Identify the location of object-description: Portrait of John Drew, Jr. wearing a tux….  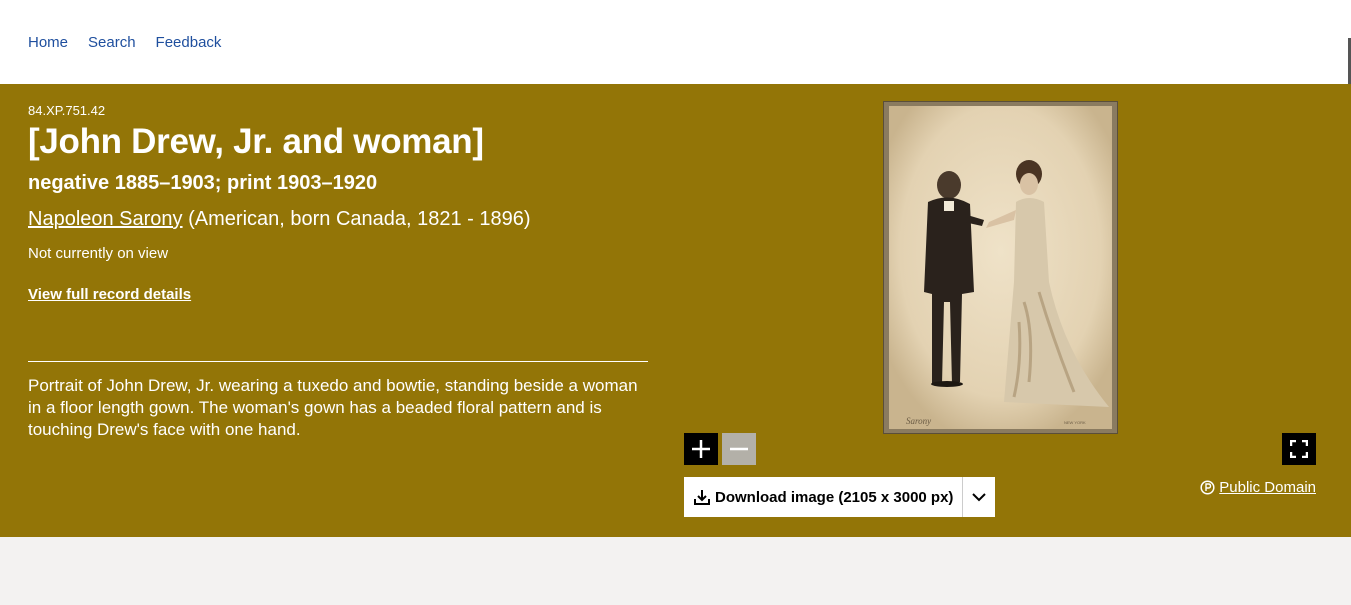
(333, 407).